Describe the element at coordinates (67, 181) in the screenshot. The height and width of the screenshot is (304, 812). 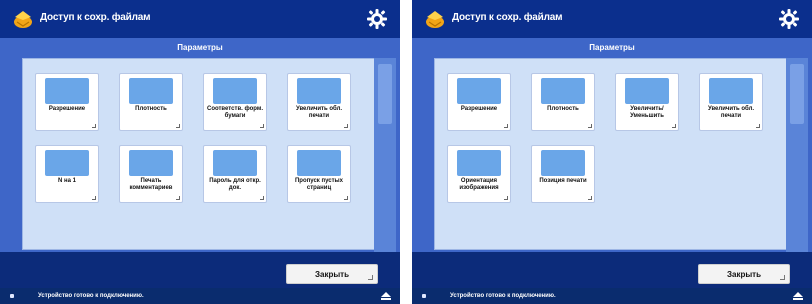
I see `tile-label: N на 1` at that location.